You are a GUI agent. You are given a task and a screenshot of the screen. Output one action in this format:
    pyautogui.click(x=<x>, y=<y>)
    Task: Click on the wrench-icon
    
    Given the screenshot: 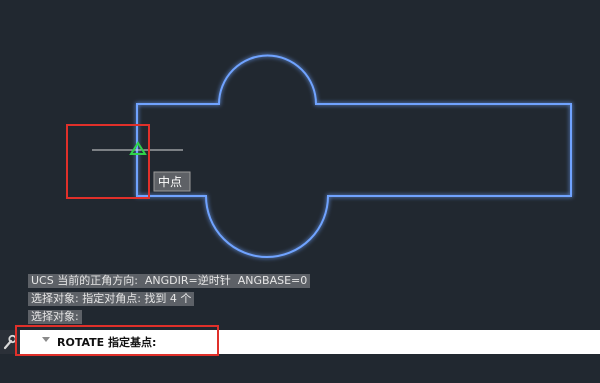 What is the action you would take?
    pyautogui.click(x=10, y=342)
    